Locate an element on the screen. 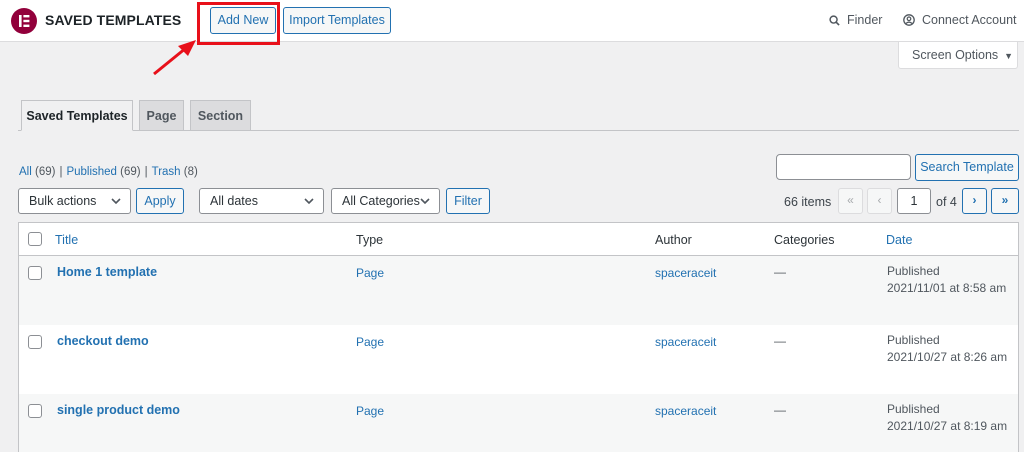  connect-account-link: Connect Account is located at coordinates (960, 20).